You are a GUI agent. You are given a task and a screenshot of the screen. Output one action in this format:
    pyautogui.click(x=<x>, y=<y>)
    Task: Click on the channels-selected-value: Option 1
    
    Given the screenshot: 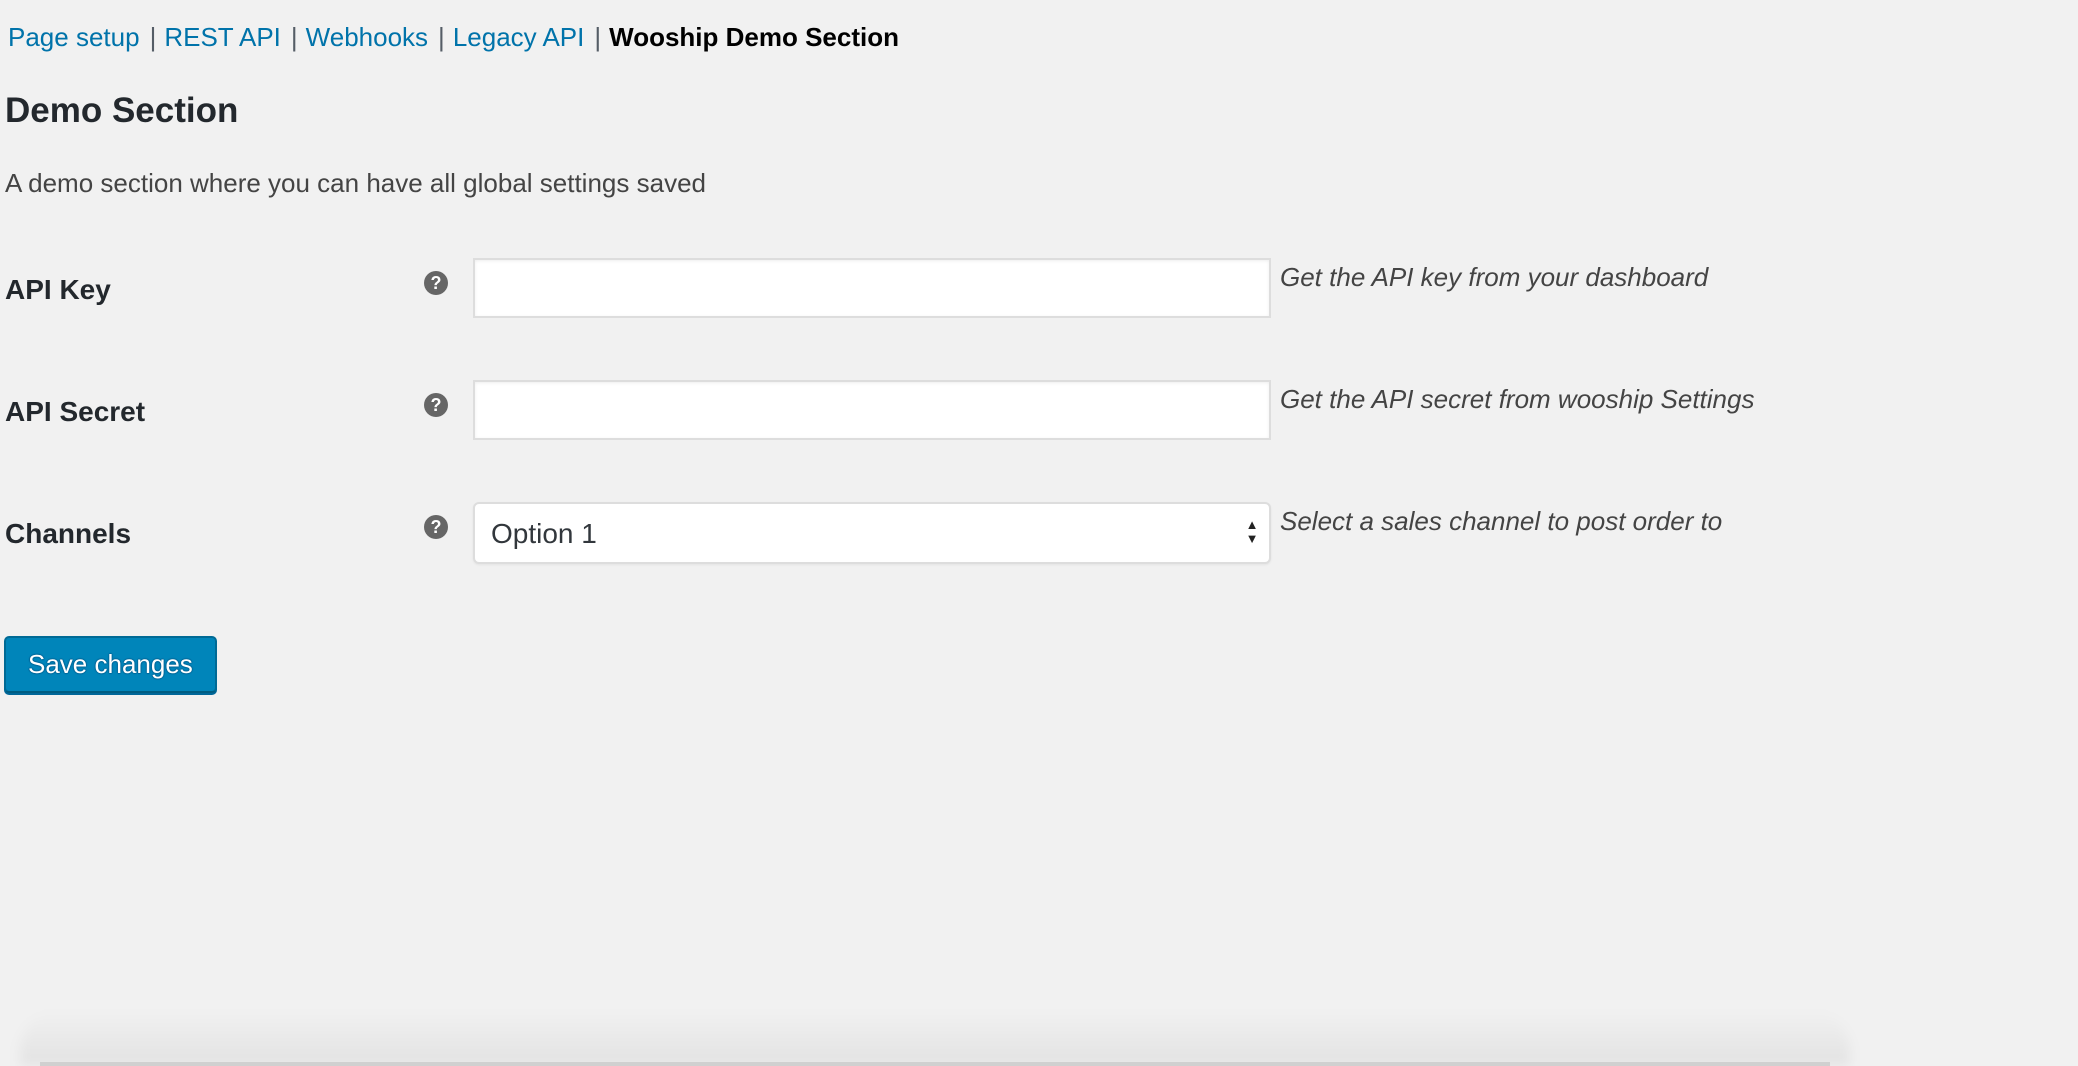 What is the action you would take?
    pyautogui.click(x=544, y=533)
    